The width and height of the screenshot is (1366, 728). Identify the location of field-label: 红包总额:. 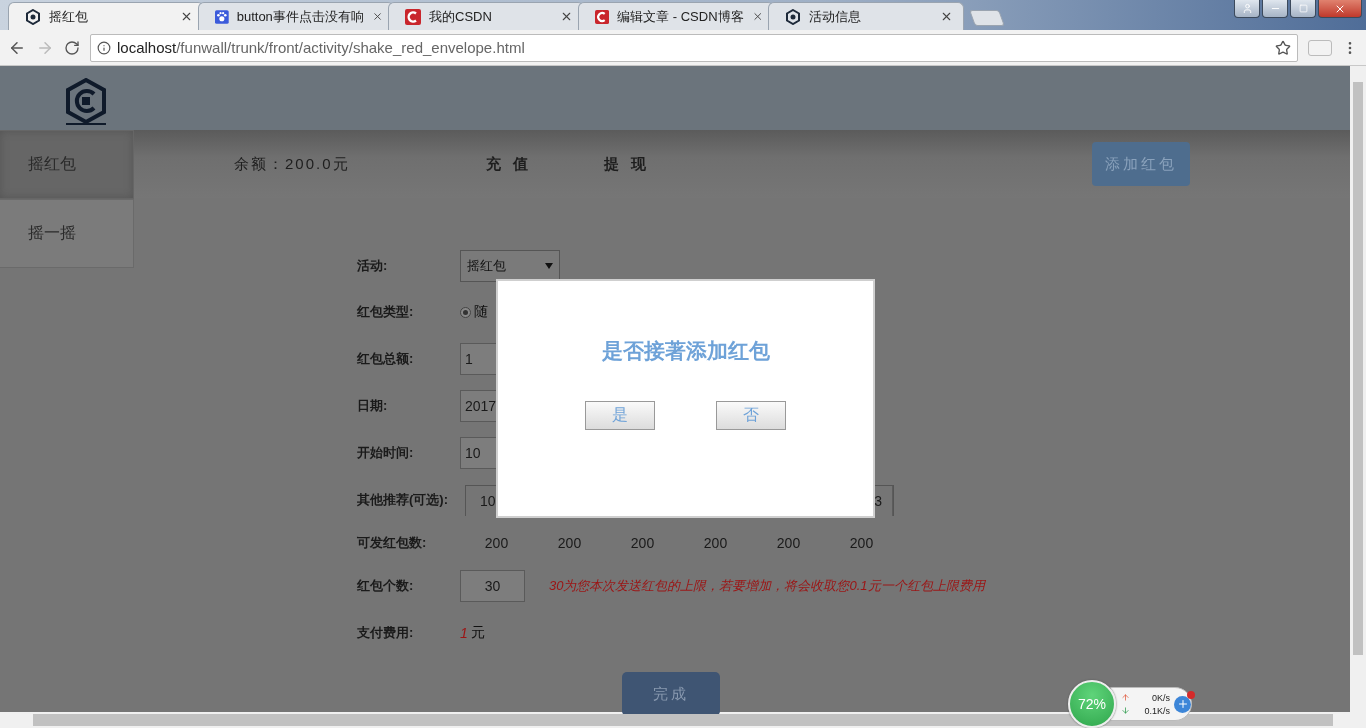
(386, 358).